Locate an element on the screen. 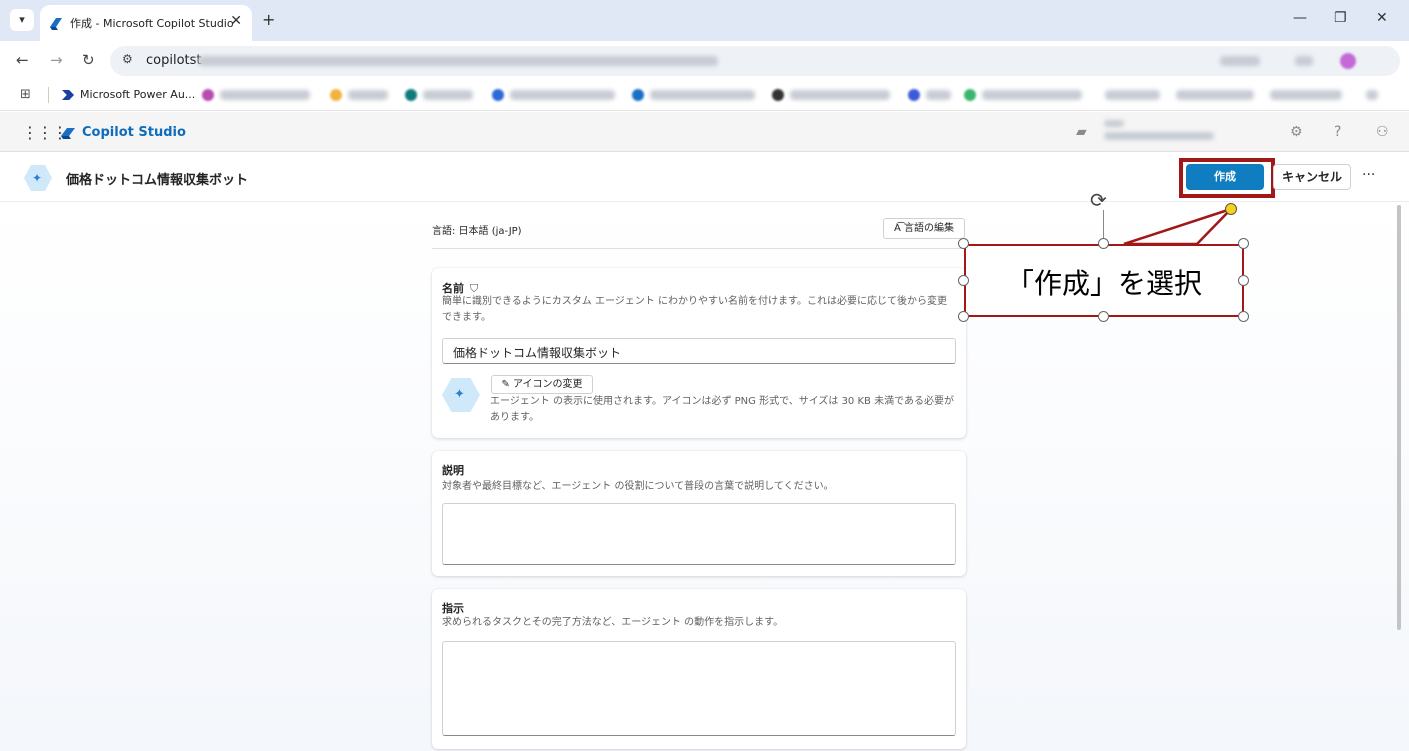 This screenshot has width=1409, height=751. profile-avatar is located at coordinates (1348, 61).